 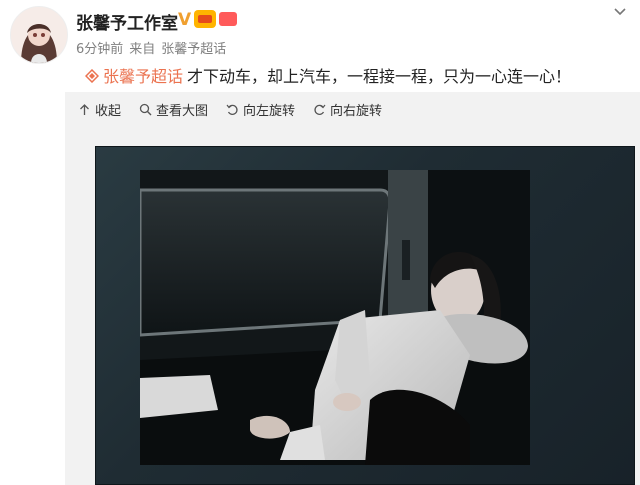 I want to click on rotate-left-button: 向左旋转, so click(x=260, y=109).